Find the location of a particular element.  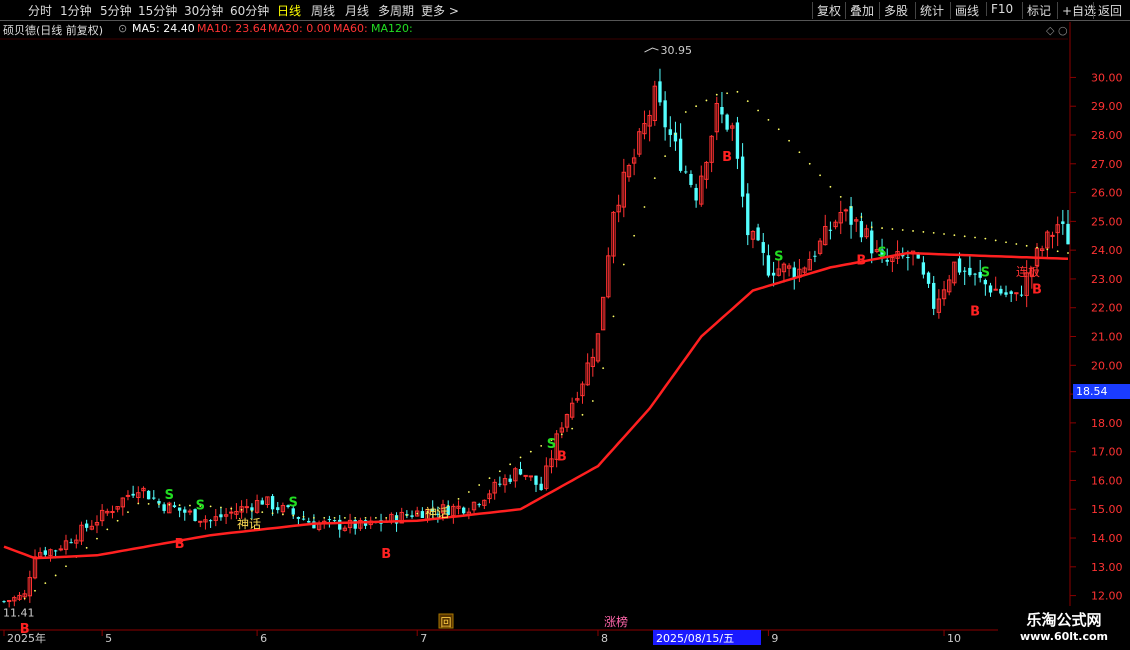

period-tab-7: 周线 is located at coordinates (323, 10).